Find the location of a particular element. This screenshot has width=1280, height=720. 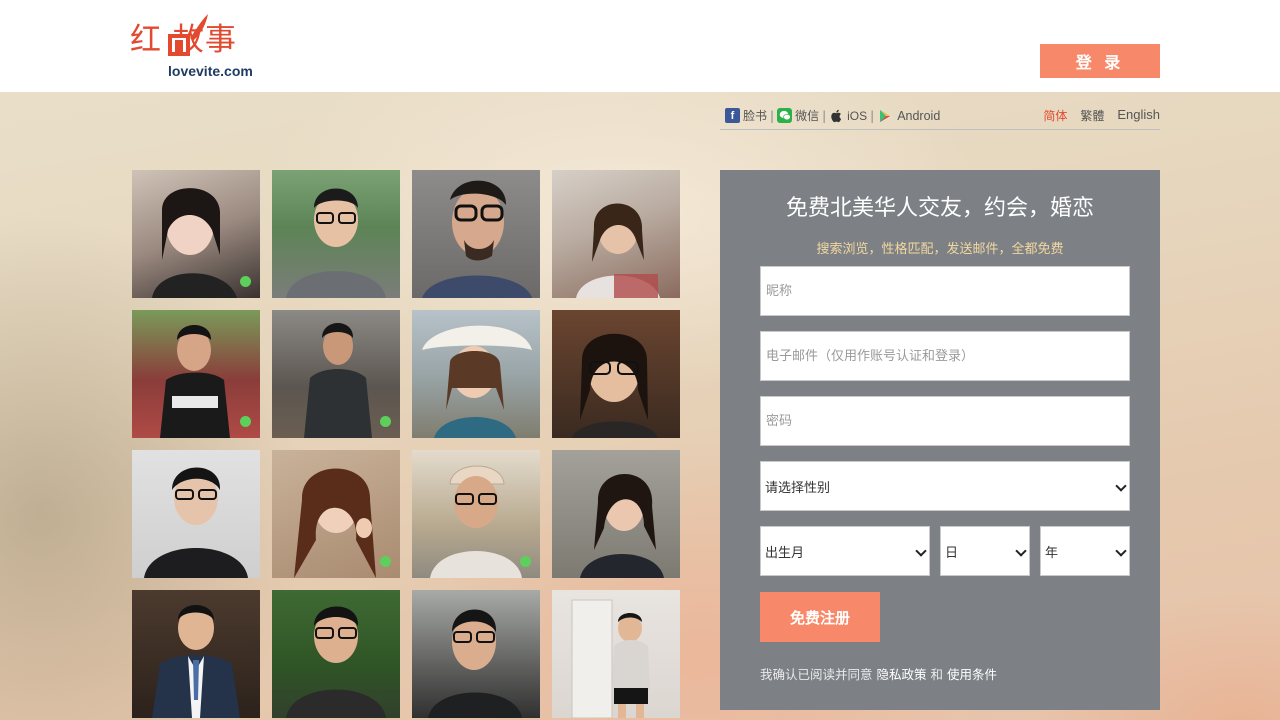

facebook-link: f 脸书 is located at coordinates (746, 115).